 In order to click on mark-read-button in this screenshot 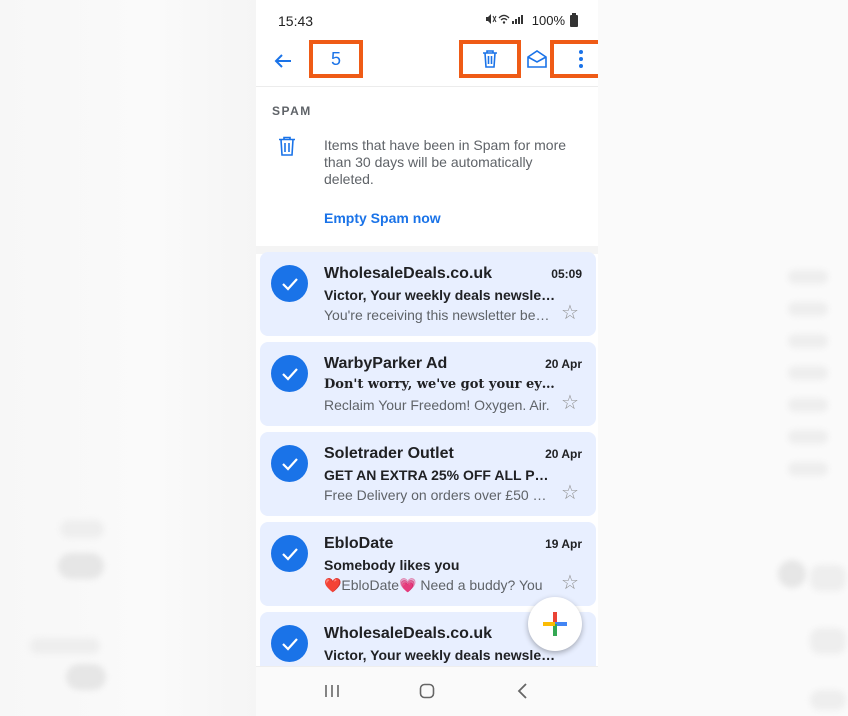, I will do `click(537, 59)`.